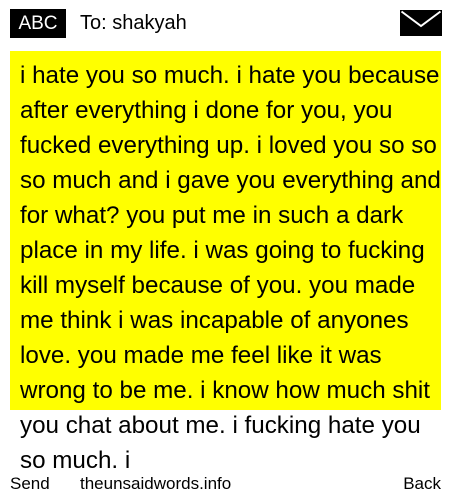  I want to click on softkey-bar: Send theunsaidwords.info Back, so click(225, 485).